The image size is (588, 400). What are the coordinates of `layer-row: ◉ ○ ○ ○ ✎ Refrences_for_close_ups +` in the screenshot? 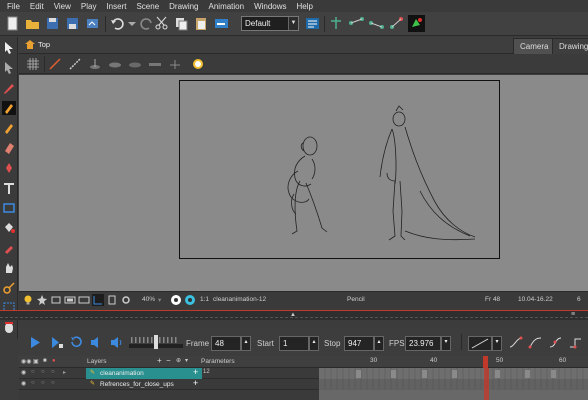 It's located at (169, 384).